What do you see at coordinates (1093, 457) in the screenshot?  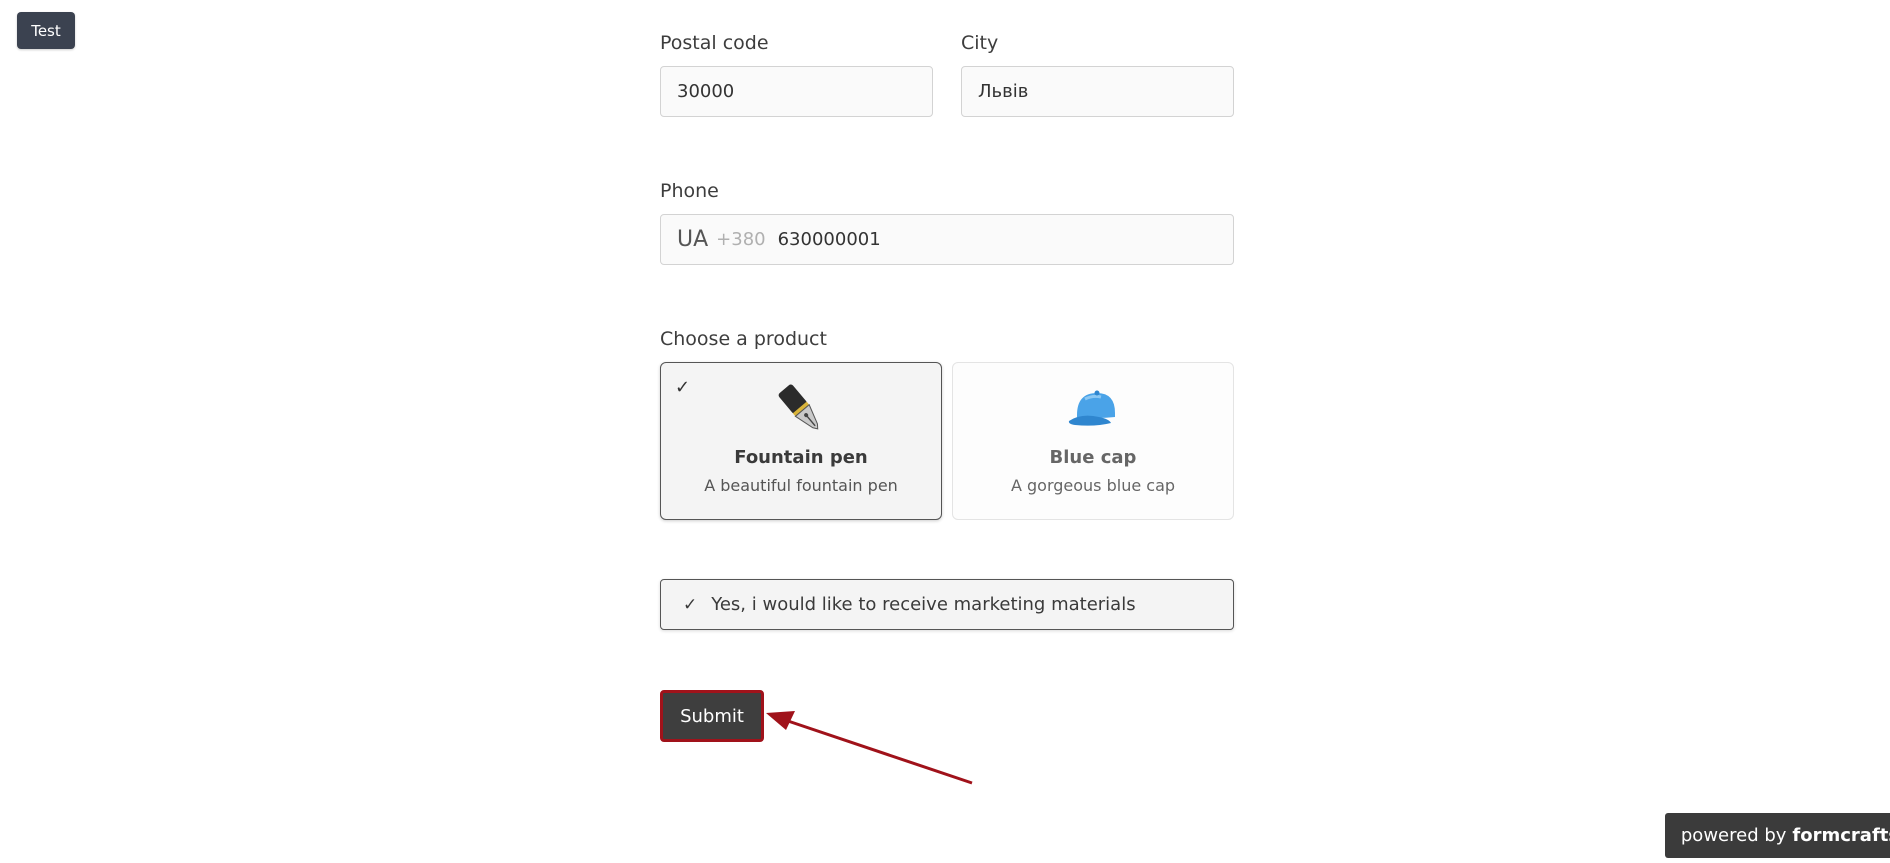 I see `product-title: Blue cap` at bounding box center [1093, 457].